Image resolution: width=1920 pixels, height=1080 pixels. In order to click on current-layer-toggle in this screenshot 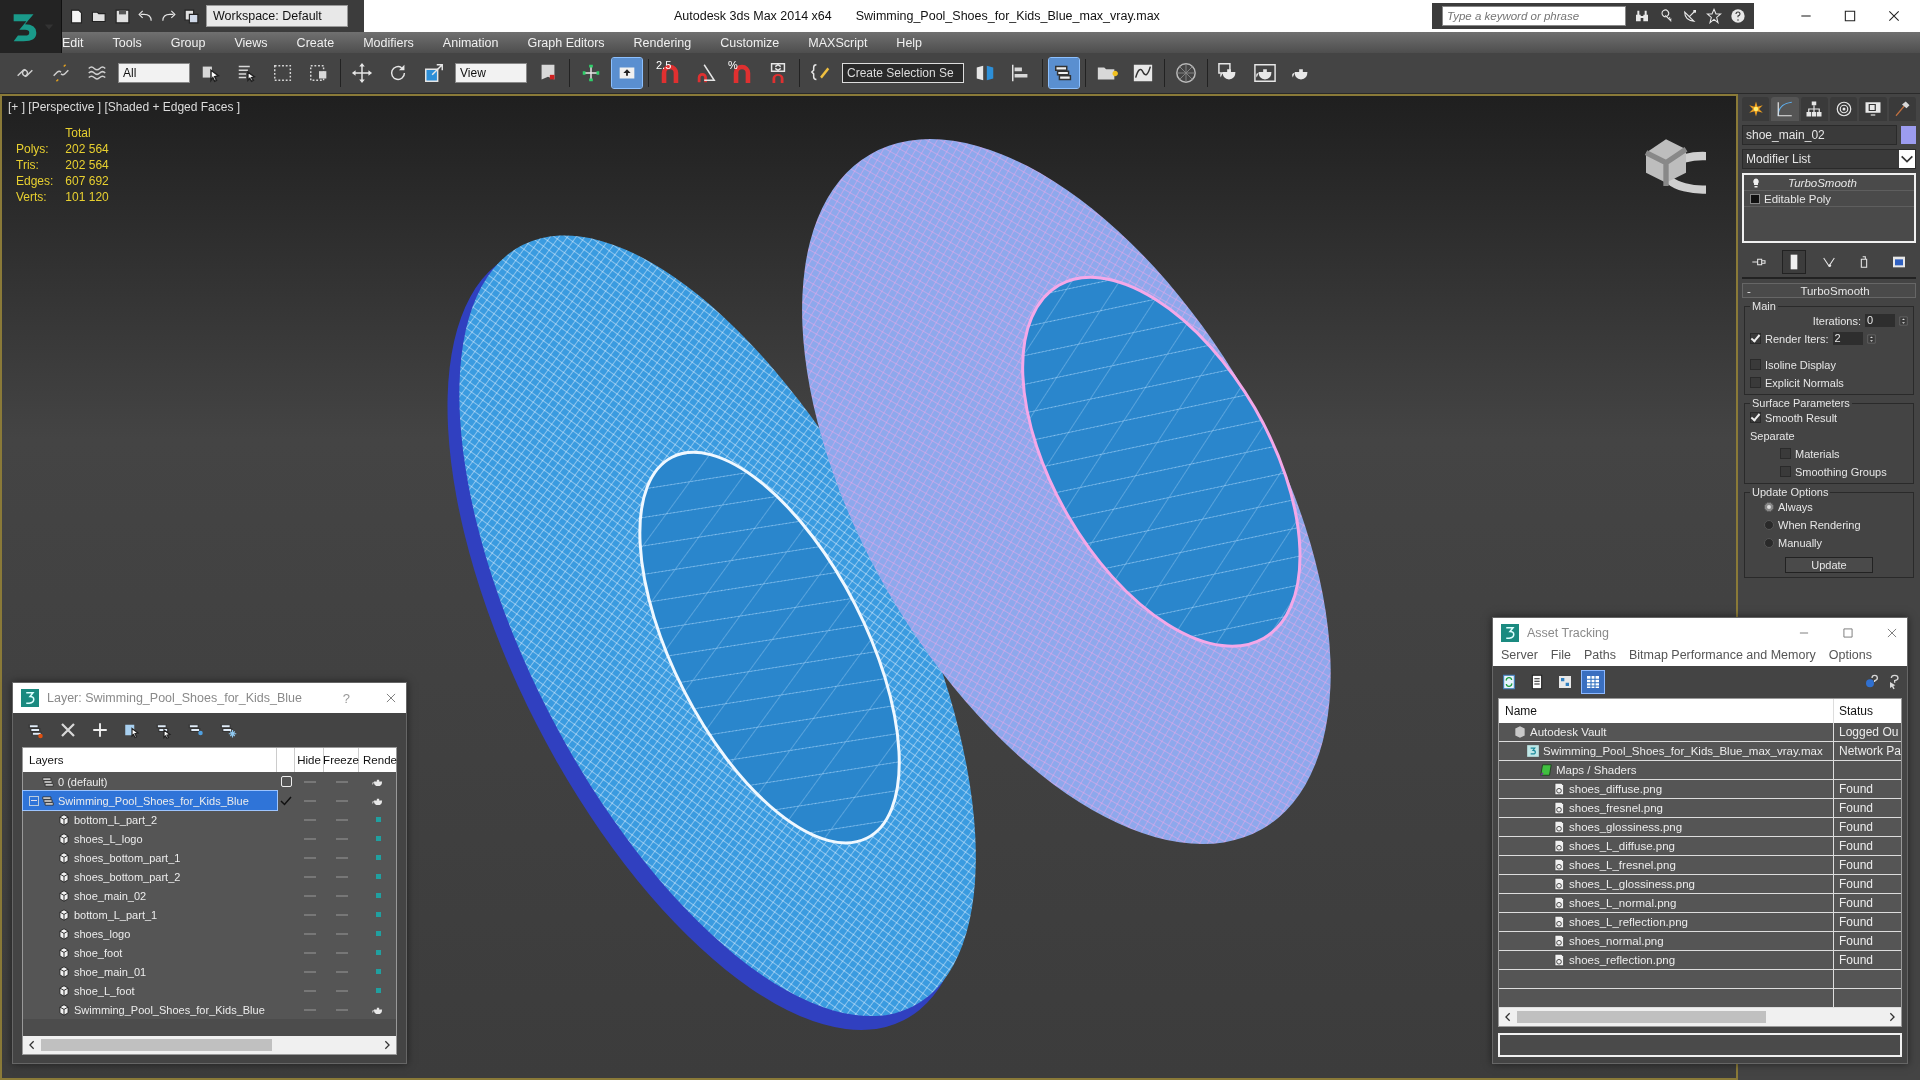, I will do `click(286, 781)`.